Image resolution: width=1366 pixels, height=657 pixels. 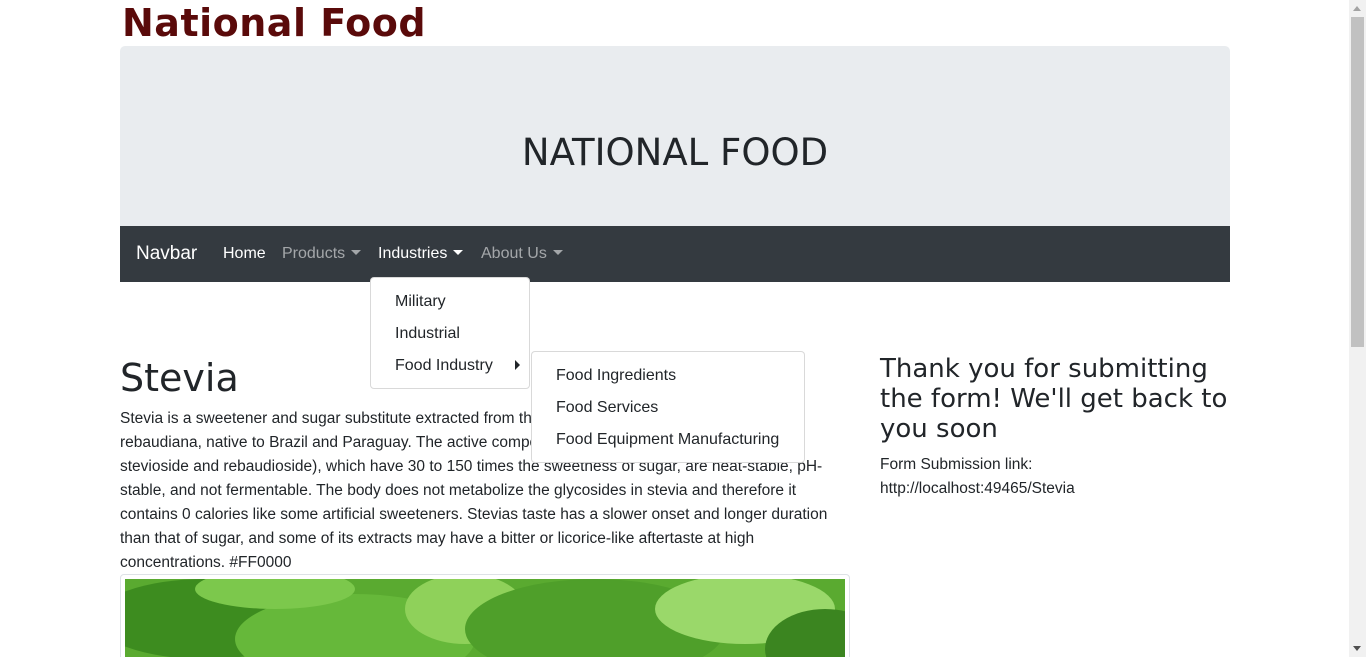 What do you see at coordinates (675, 152) in the screenshot?
I see `jumbotron-title: NATIONAL FOOD` at bounding box center [675, 152].